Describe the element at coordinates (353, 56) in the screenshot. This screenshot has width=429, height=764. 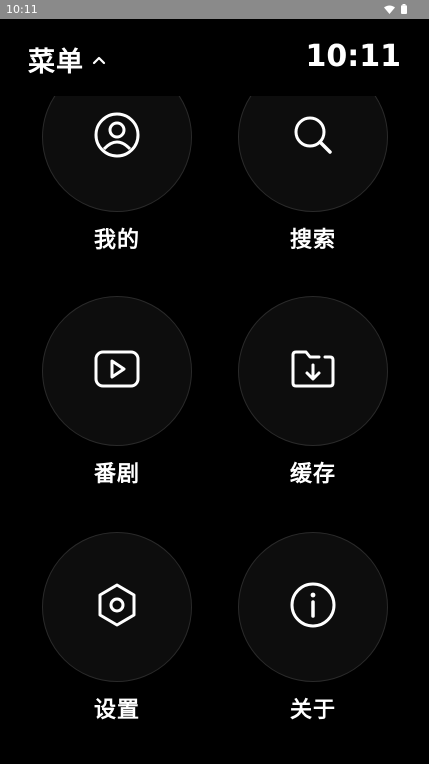
I see `clock: 10:11` at that location.